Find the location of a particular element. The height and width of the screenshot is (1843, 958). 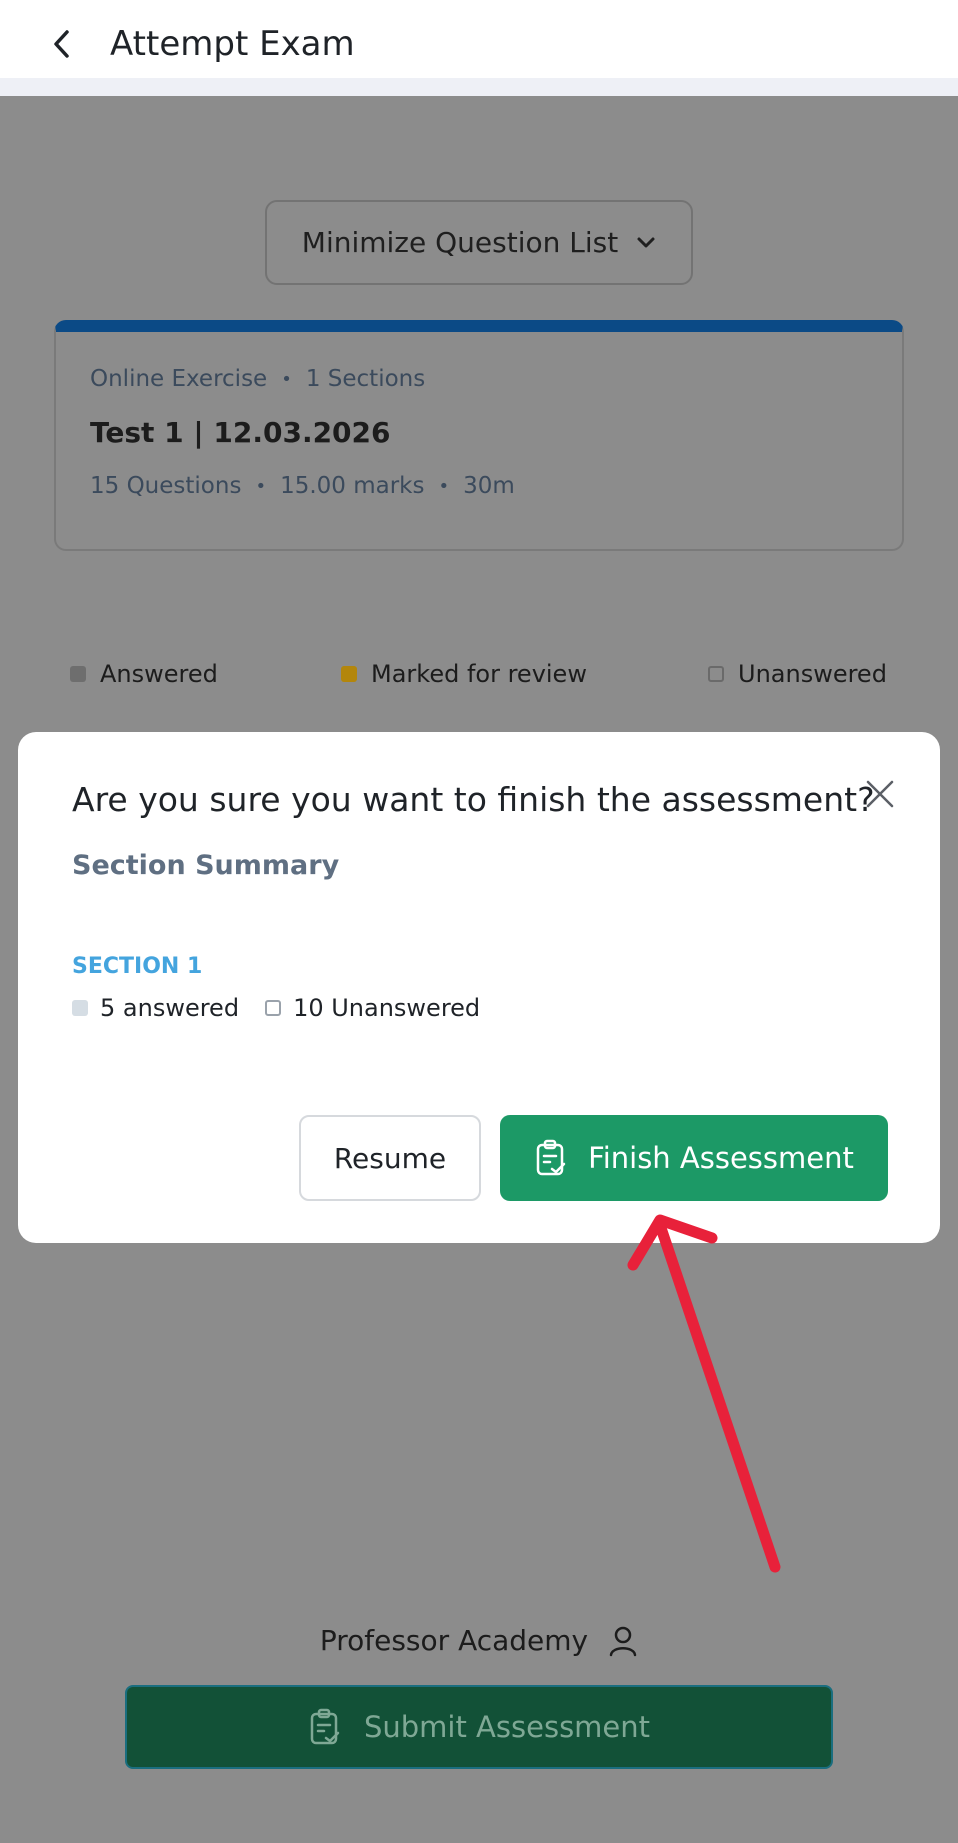

academy-name: Professor Academy is located at coordinates (454, 1640).